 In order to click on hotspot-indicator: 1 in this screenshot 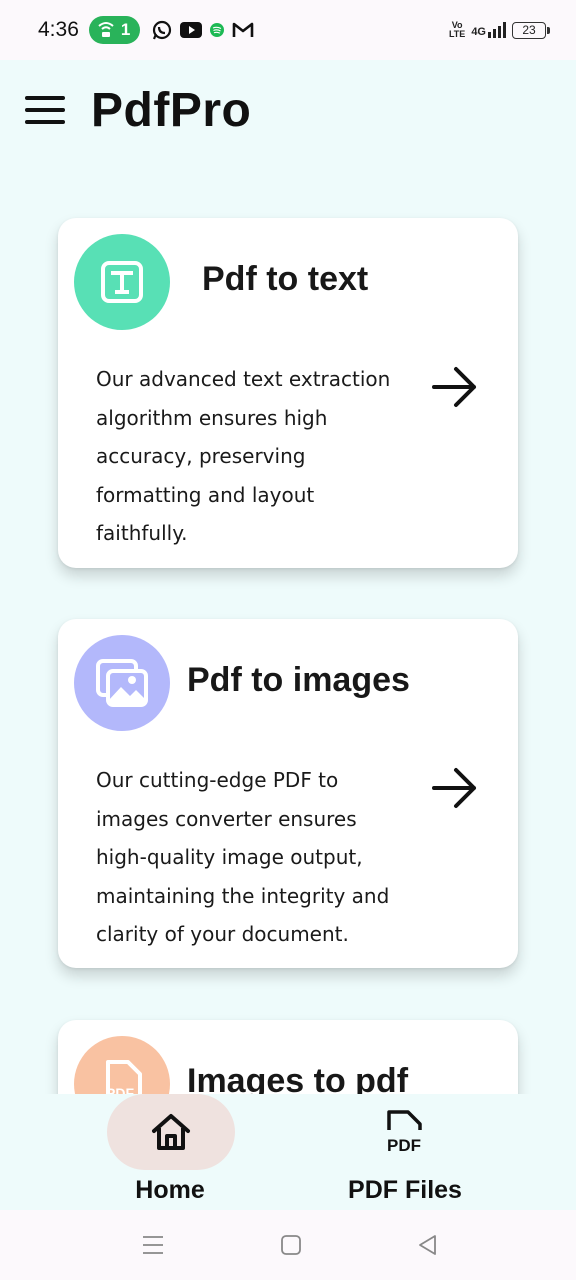, I will do `click(114, 30)`.